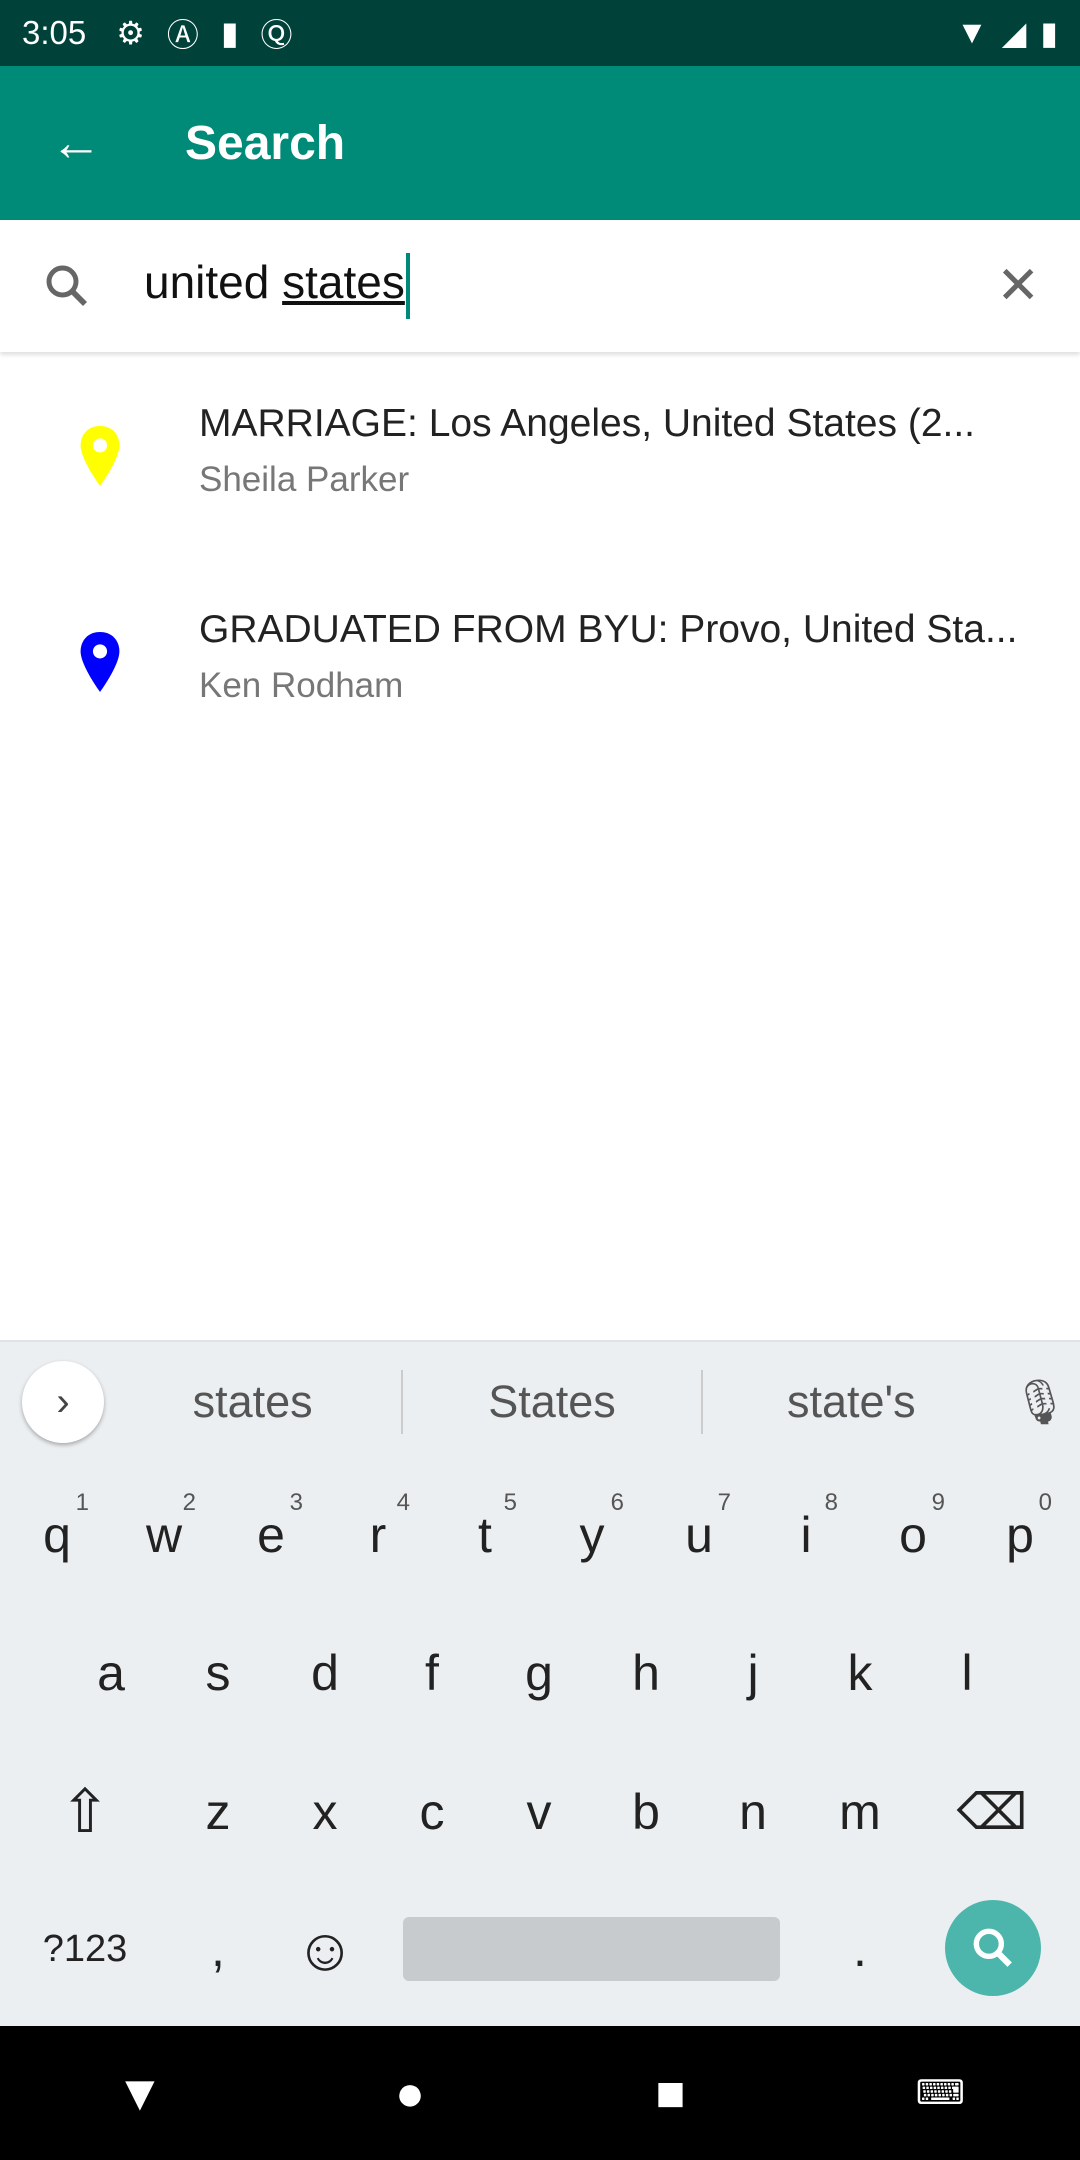 The height and width of the screenshot is (2160, 1080). Describe the element at coordinates (271, 1535) in the screenshot. I see `key: e3` at that location.